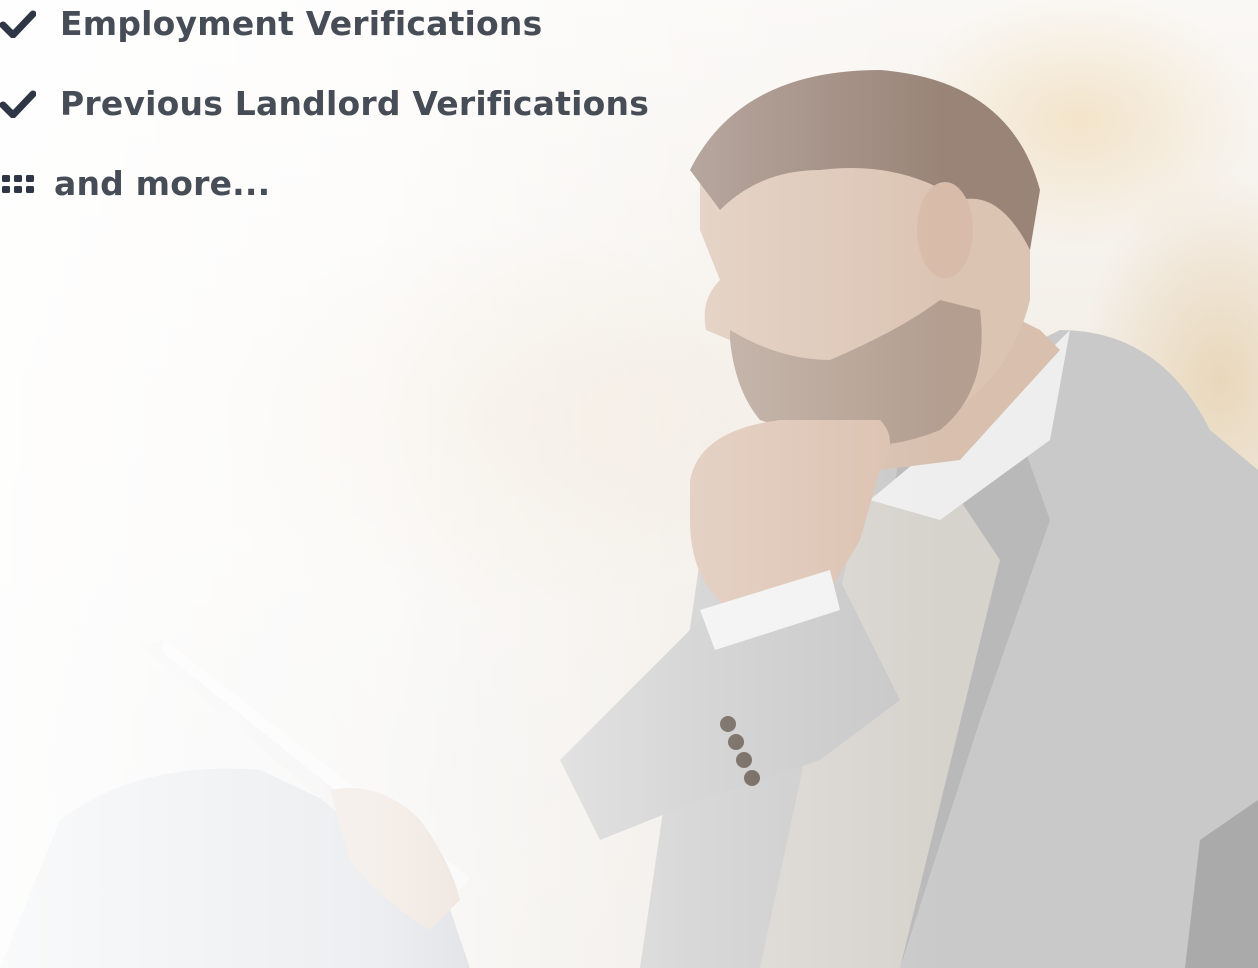  I want to click on feature-item-employment: Employment Verifications, so click(271, 23).